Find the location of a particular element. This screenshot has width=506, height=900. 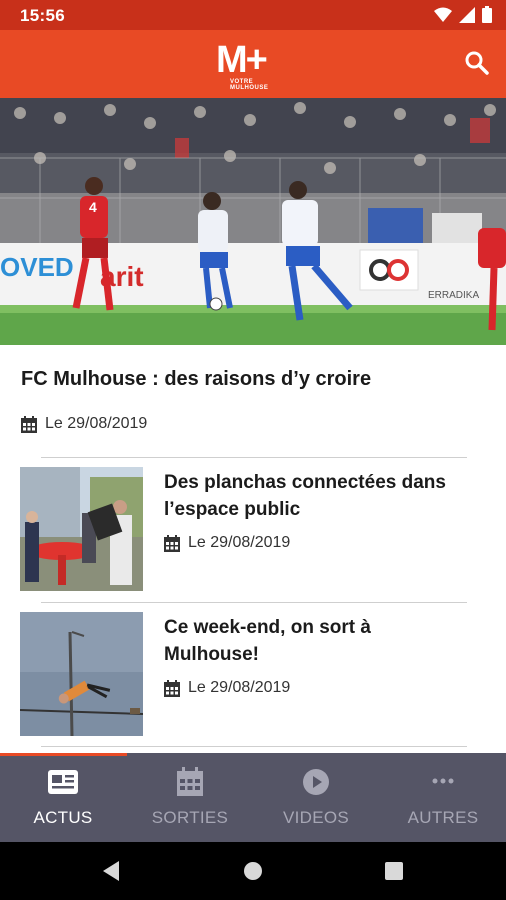

status-time: 15:56 is located at coordinates (42, 15).